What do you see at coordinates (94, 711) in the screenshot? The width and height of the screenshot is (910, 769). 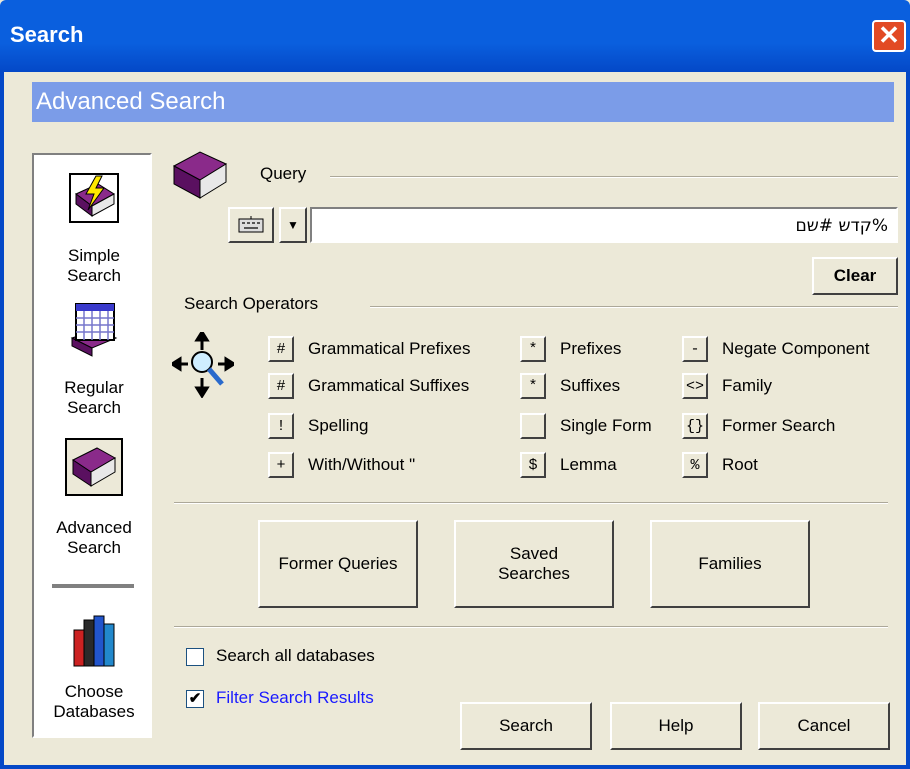 I see `sidebar-item-label: Databases` at bounding box center [94, 711].